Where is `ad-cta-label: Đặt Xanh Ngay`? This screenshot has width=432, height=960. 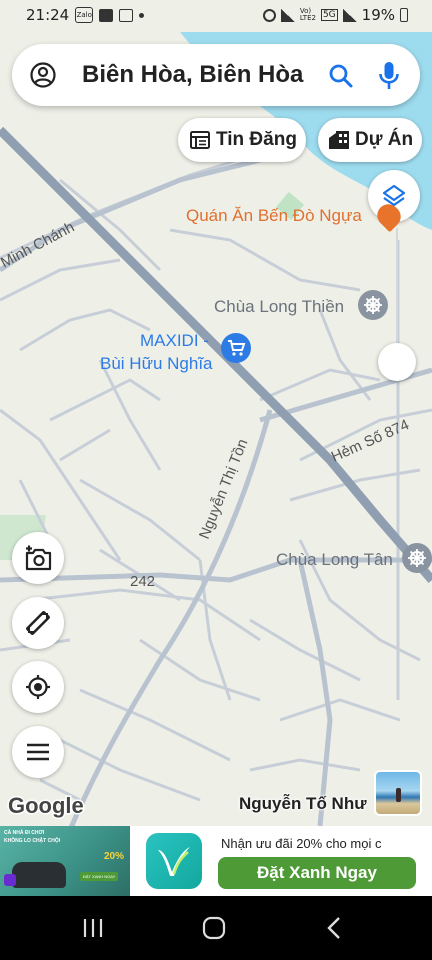
ad-cta-label: Đặt Xanh Ngay is located at coordinates (317, 872).